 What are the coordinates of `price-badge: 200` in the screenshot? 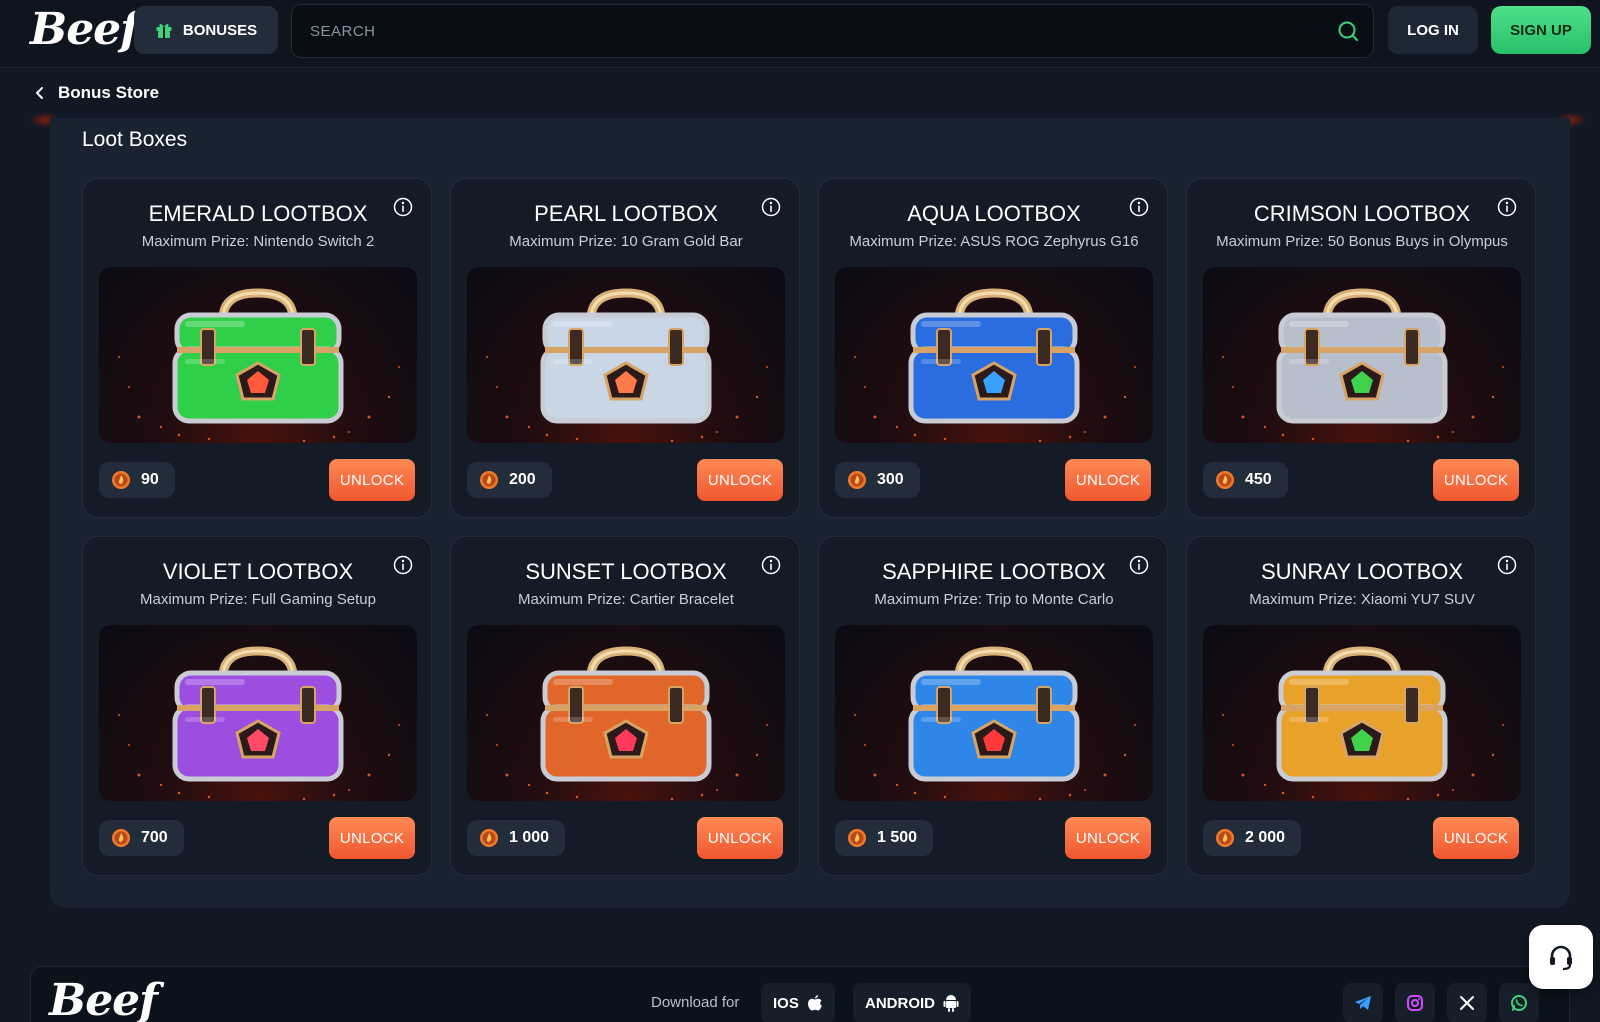 It's located at (509, 480).